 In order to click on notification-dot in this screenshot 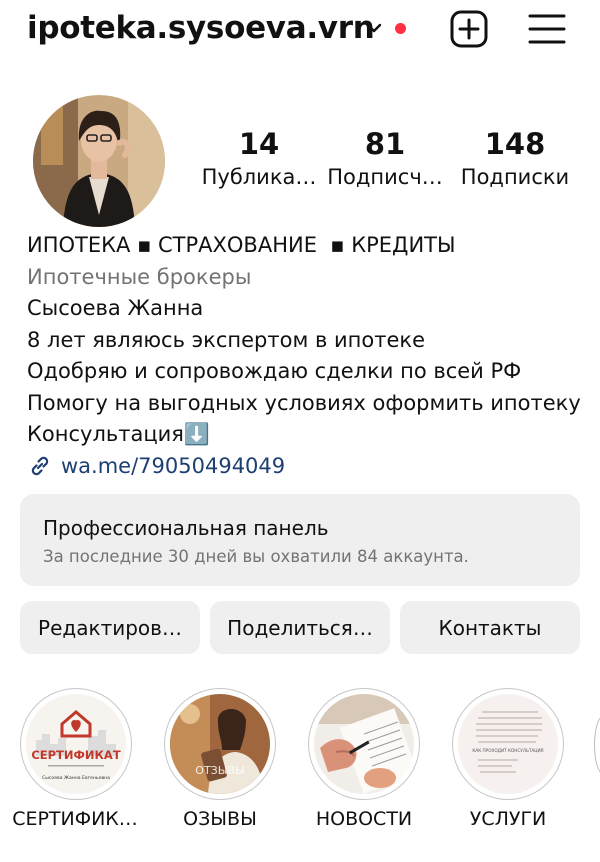, I will do `click(400, 28)`.